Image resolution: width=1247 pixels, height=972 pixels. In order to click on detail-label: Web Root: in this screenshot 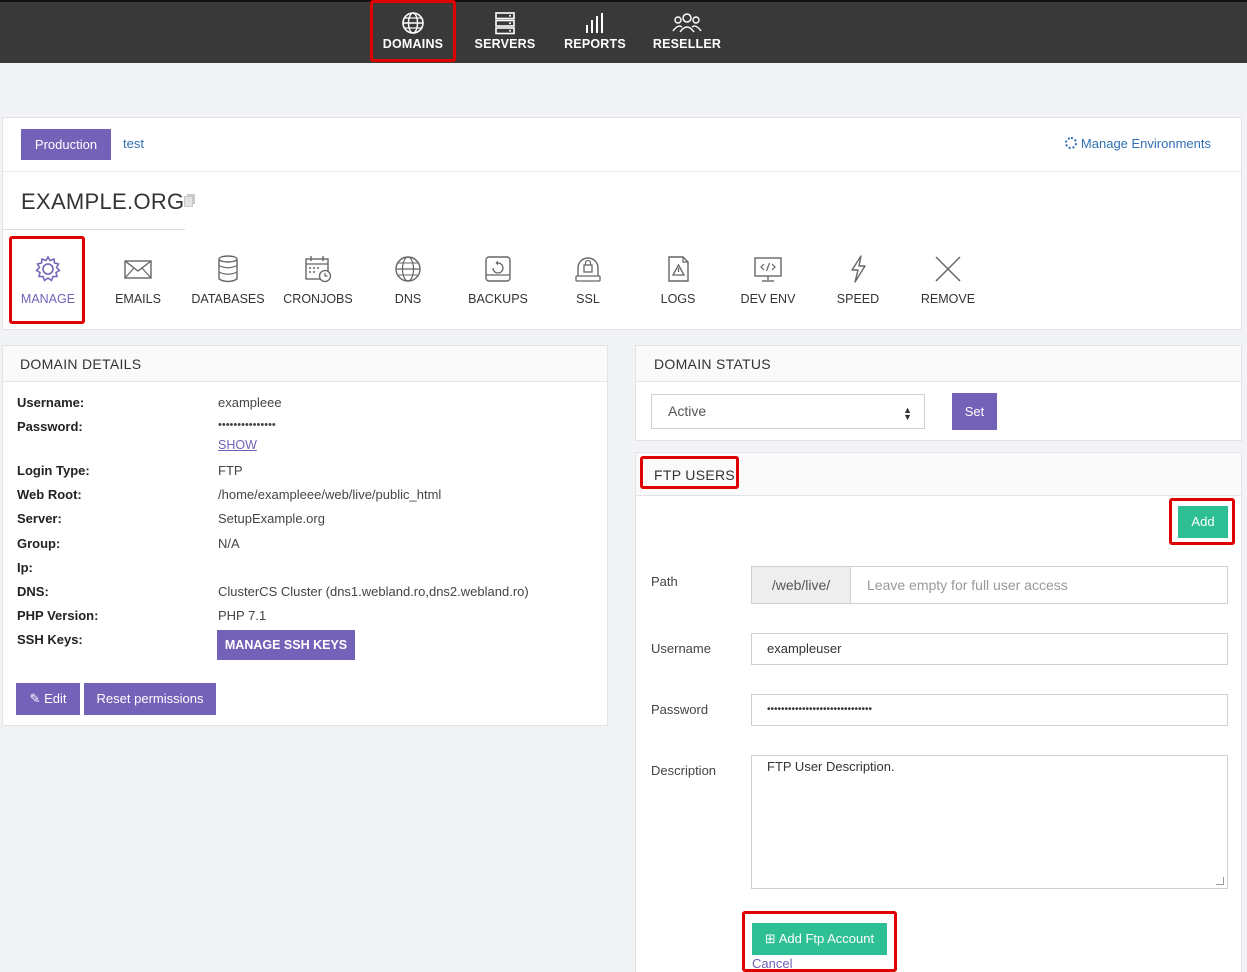, I will do `click(49, 494)`.